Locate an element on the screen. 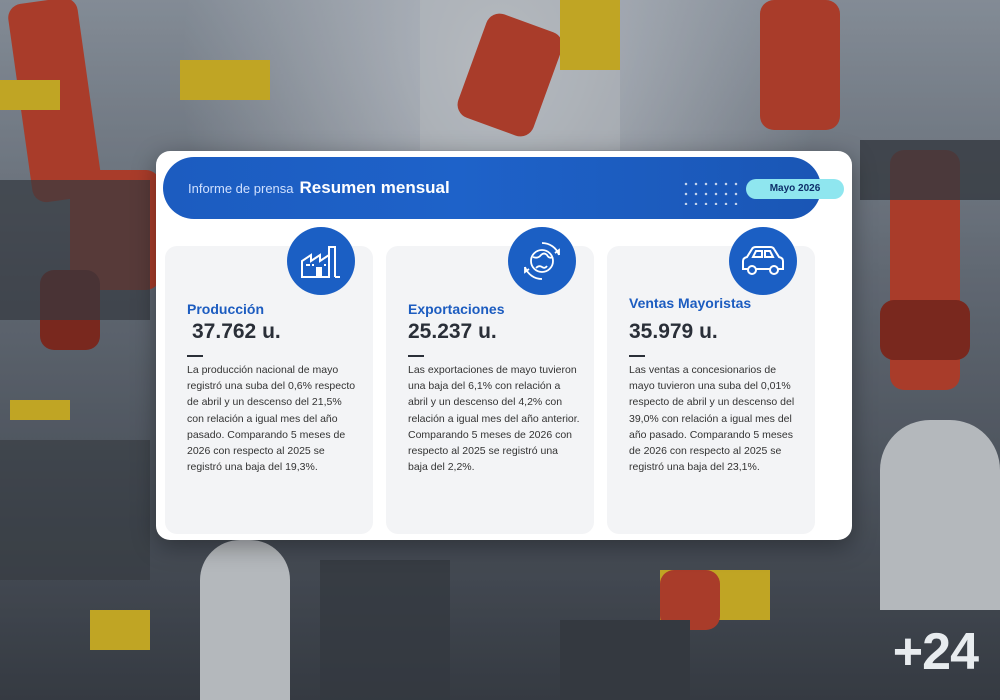 The image size is (1000, 700). decorative-dots is located at coordinates (711, 192).